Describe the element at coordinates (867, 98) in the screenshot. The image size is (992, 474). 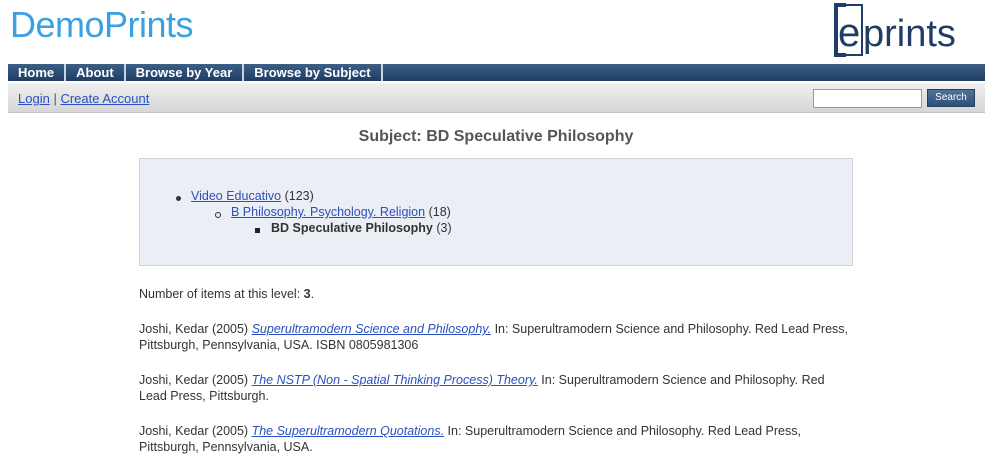
I see `search-input` at that location.